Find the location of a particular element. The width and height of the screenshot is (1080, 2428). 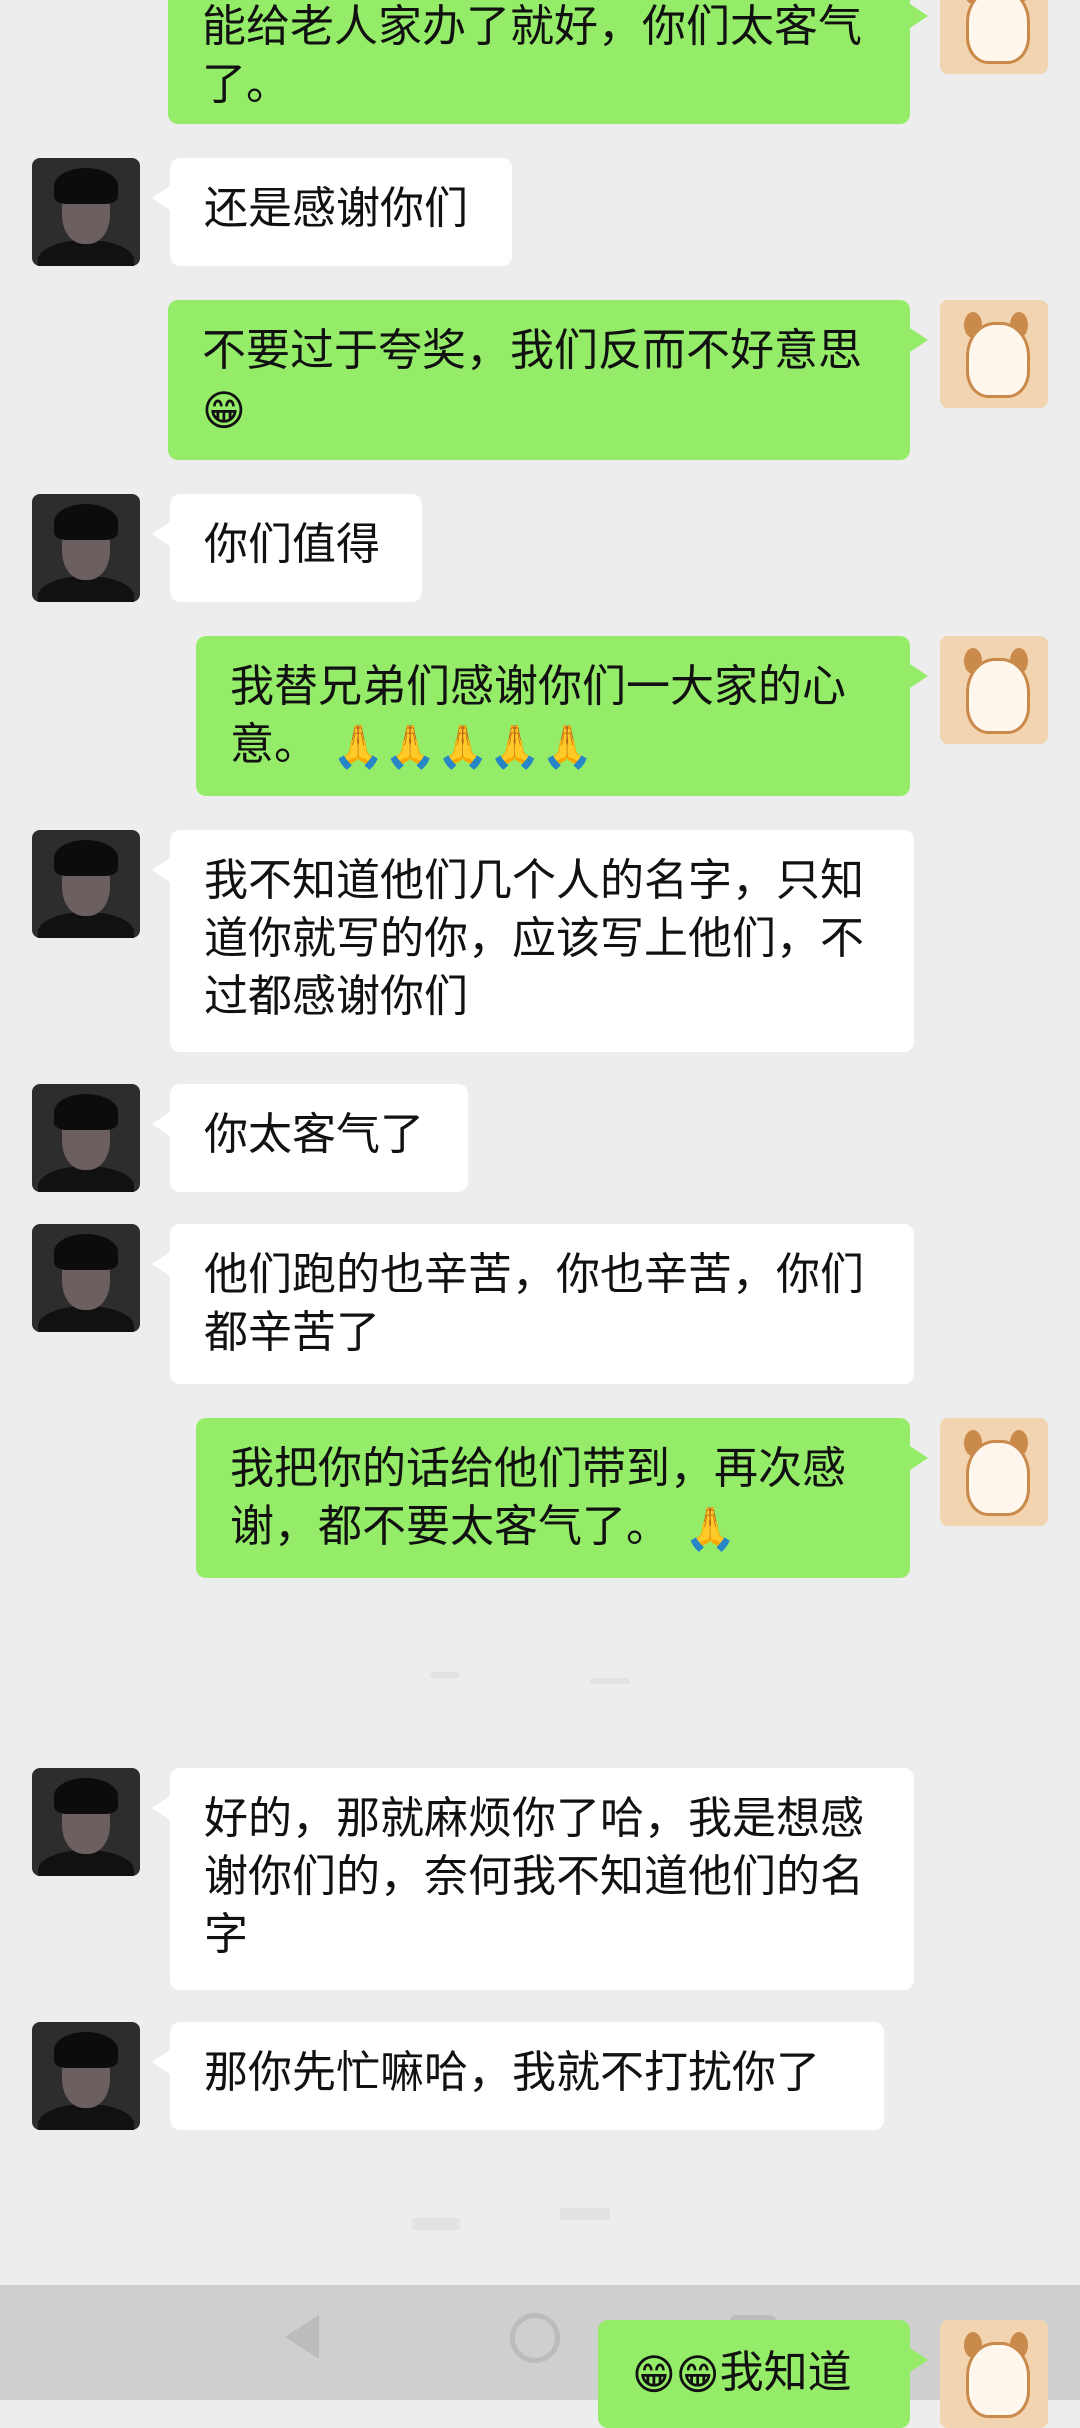

system-navigation-bar is located at coordinates (540, 2342).